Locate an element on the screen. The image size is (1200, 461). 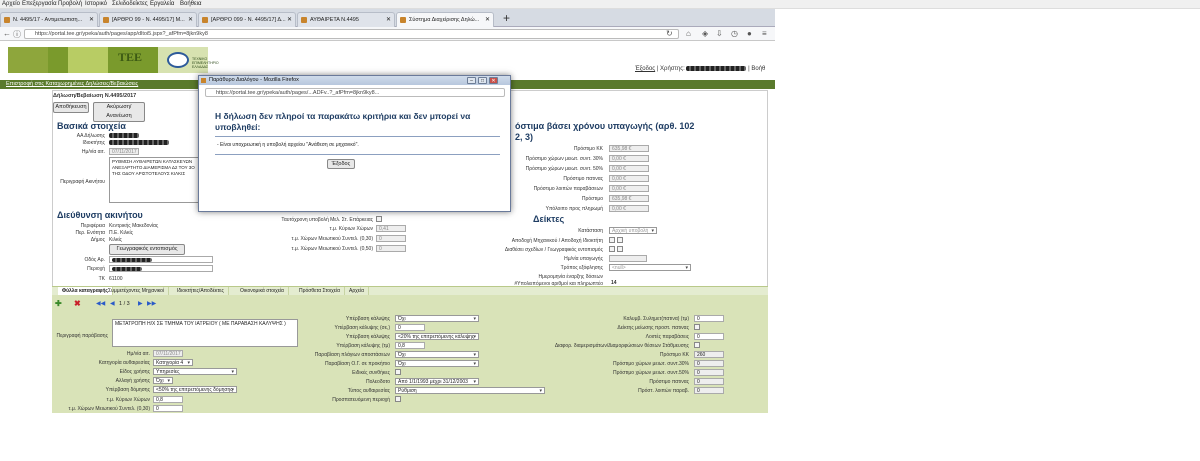
status-select: Αρχική υποβολή is located at coordinates (633, 230).